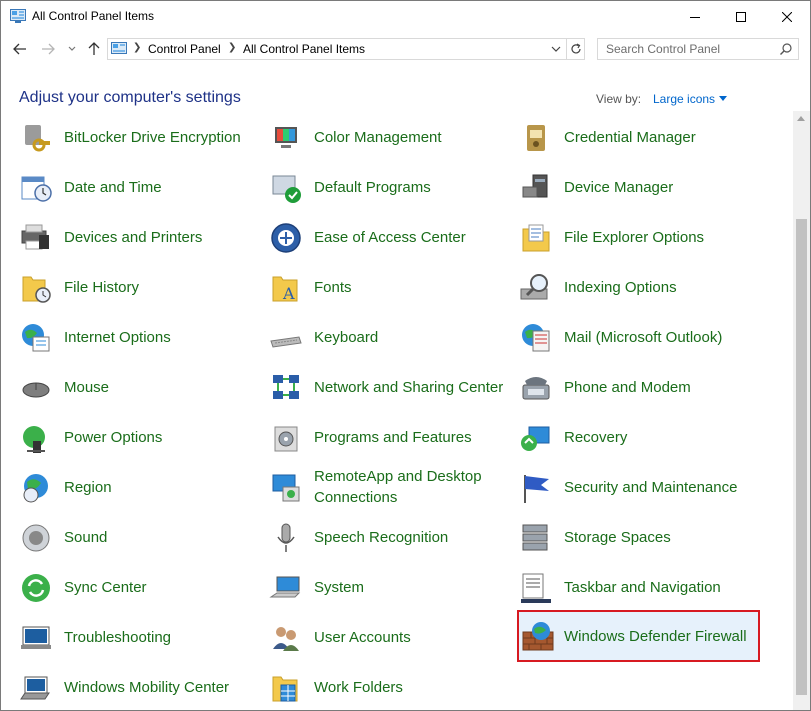  Describe the element at coordinates (535, 537) in the screenshot. I see `storage-spaces-icon` at that location.